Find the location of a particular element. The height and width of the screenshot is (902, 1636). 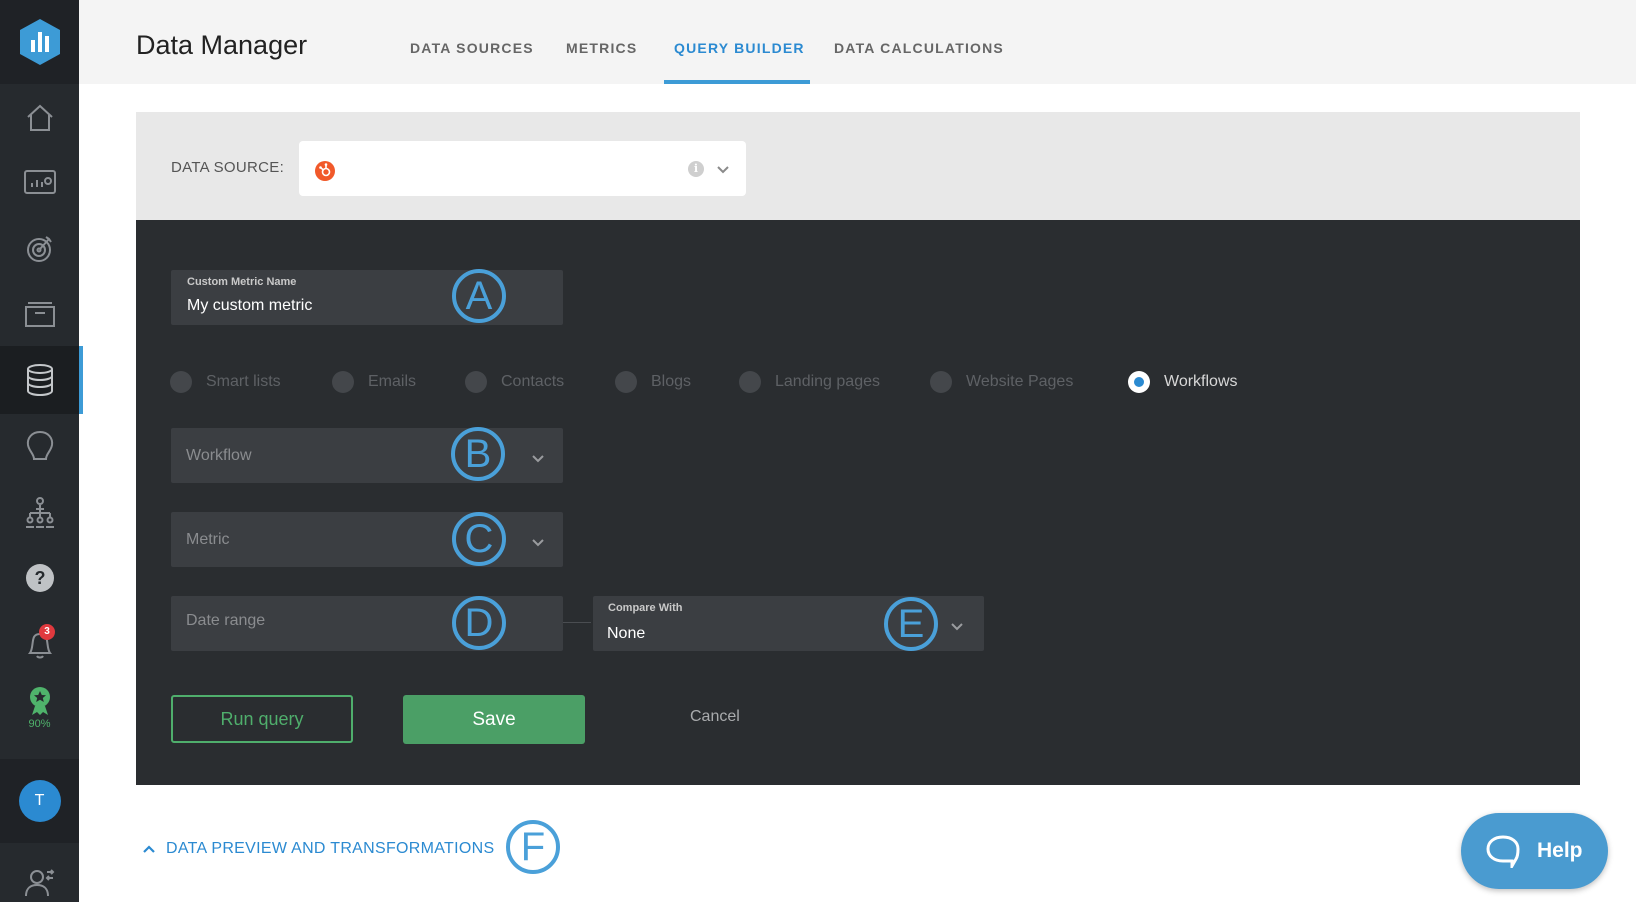

radio-label: Landing pages is located at coordinates (827, 381).